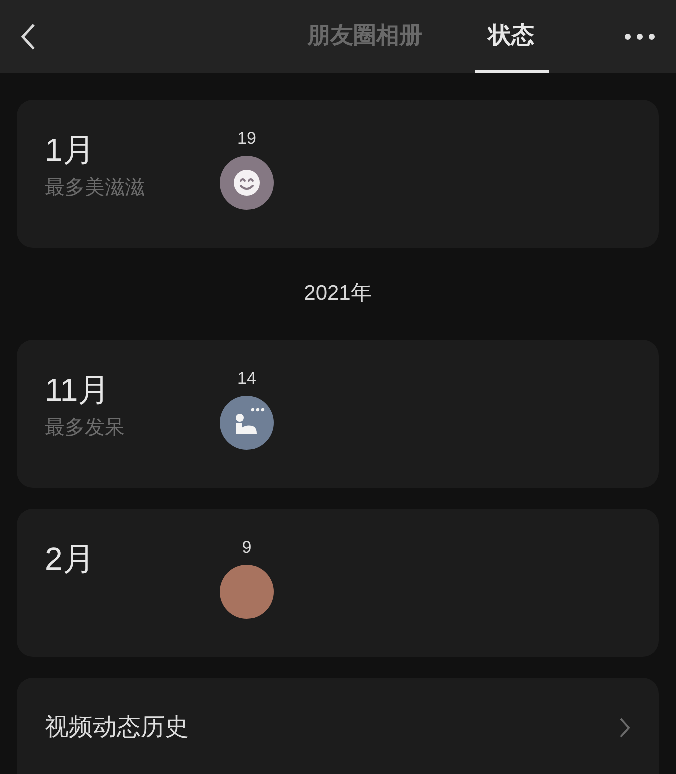 Image resolution: width=676 pixels, height=774 pixels. Describe the element at coordinates (338, 294) in the screenshot. I see `year-label: 2021年` at that location.